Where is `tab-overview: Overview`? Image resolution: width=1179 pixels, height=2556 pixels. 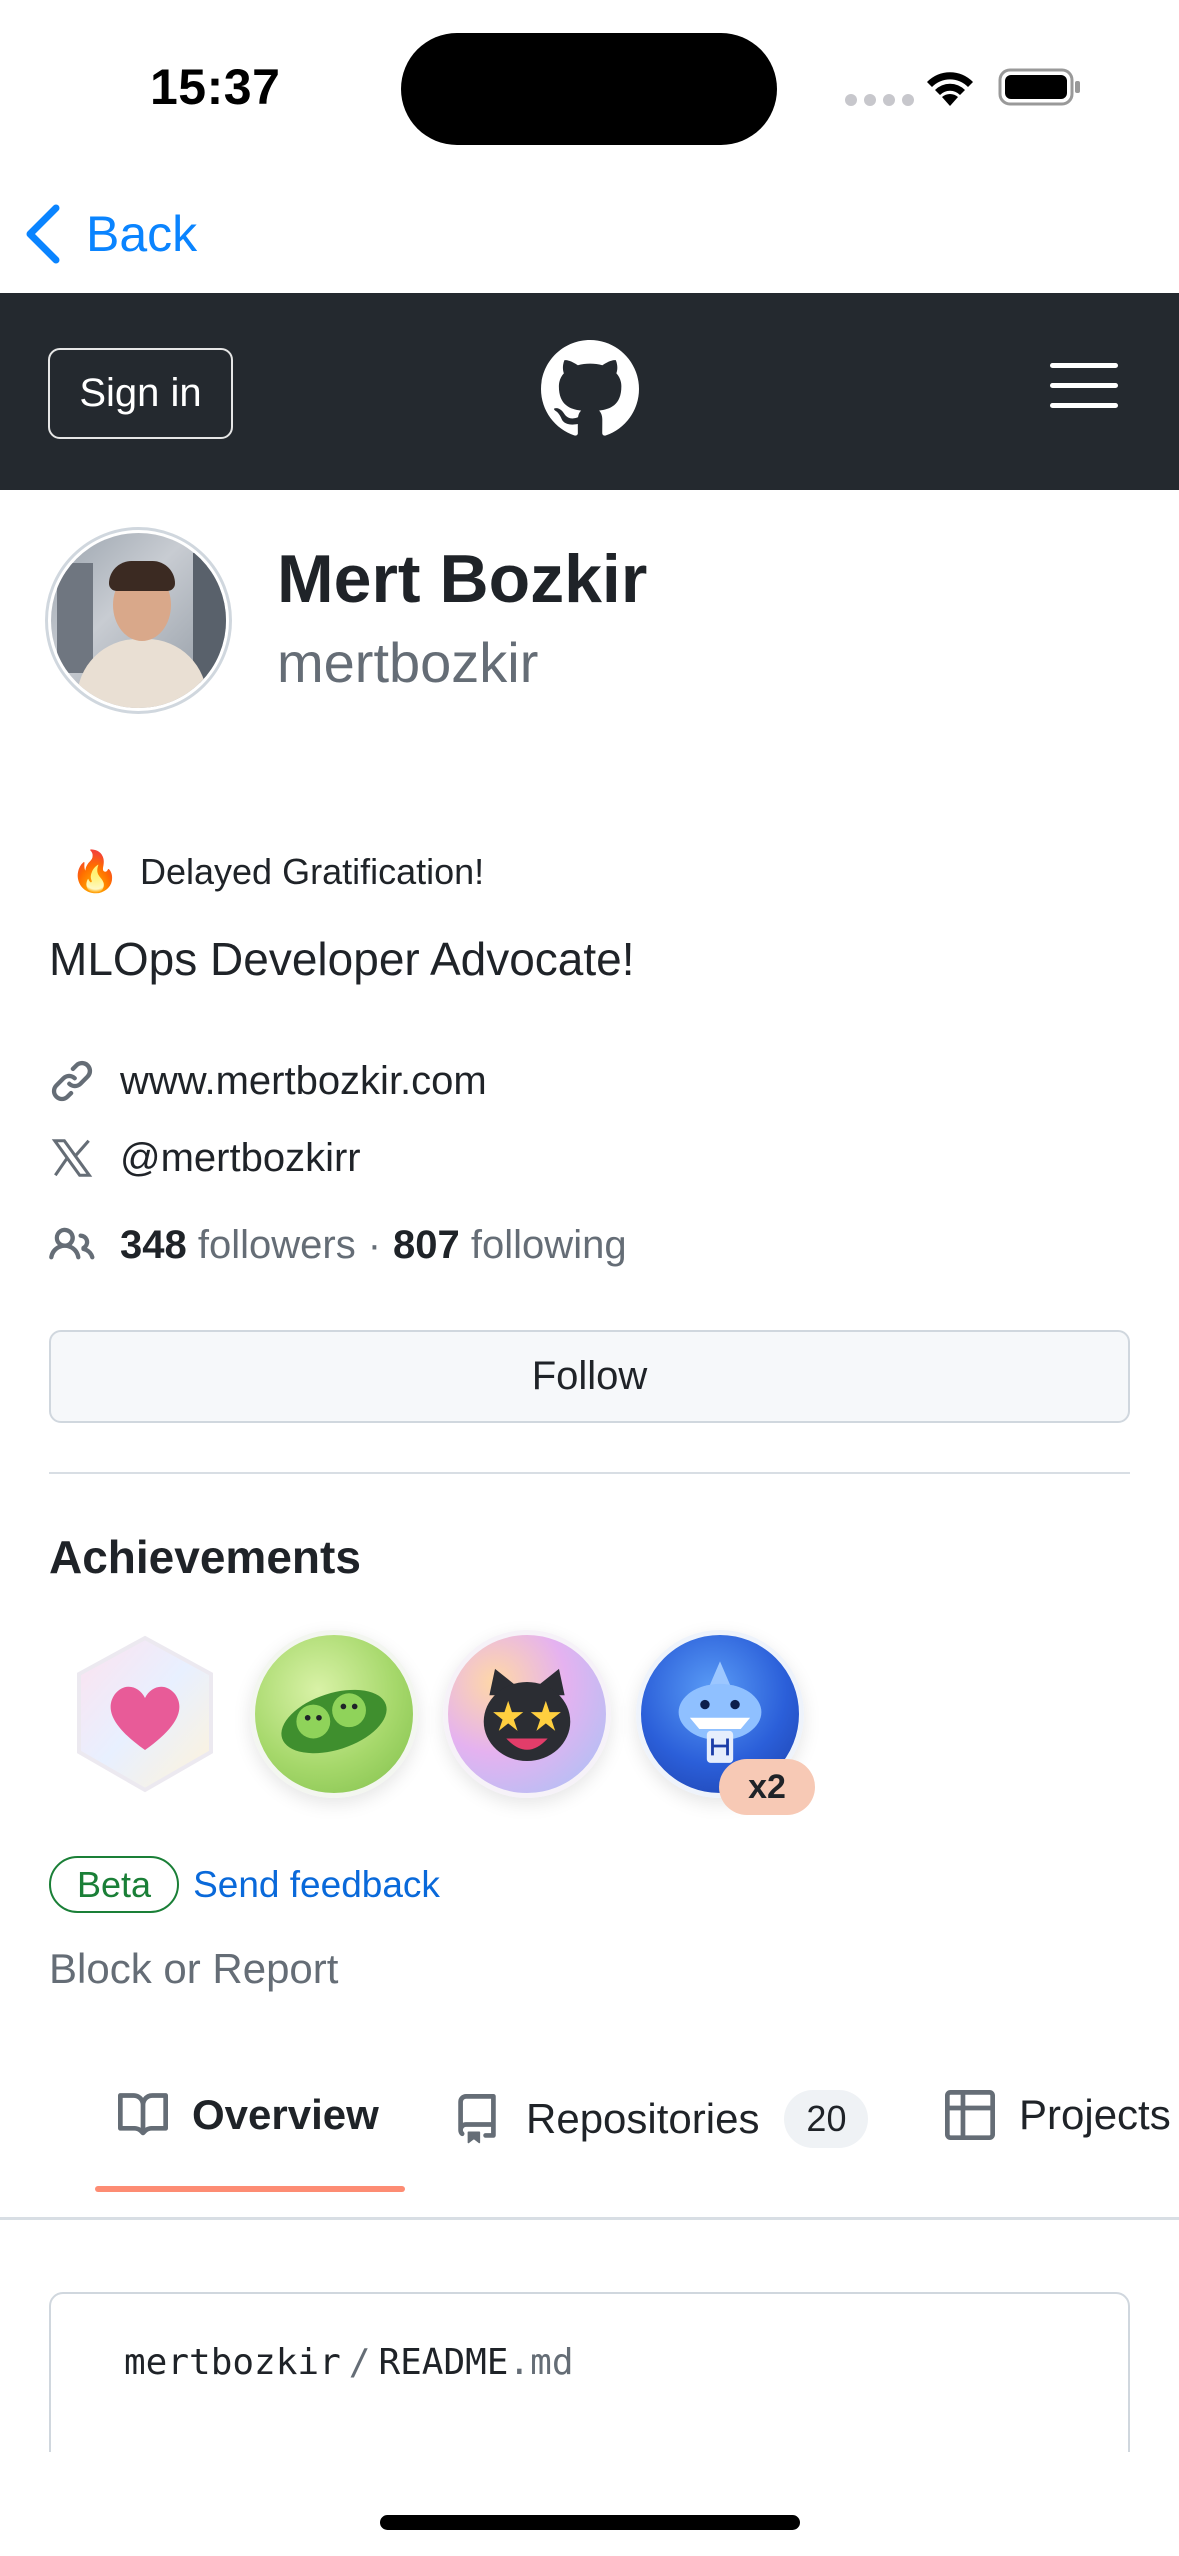 tab-overview: Overview is located at coordinates (248, 2115).